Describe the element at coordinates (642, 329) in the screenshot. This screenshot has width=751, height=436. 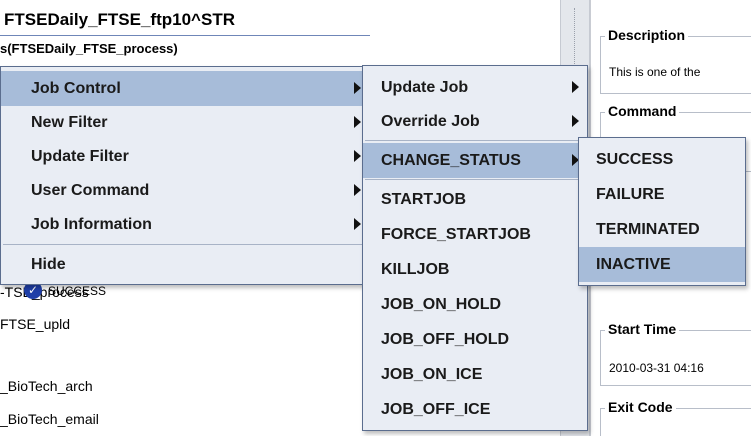
I see `start-time-label: Start Time` at that location.